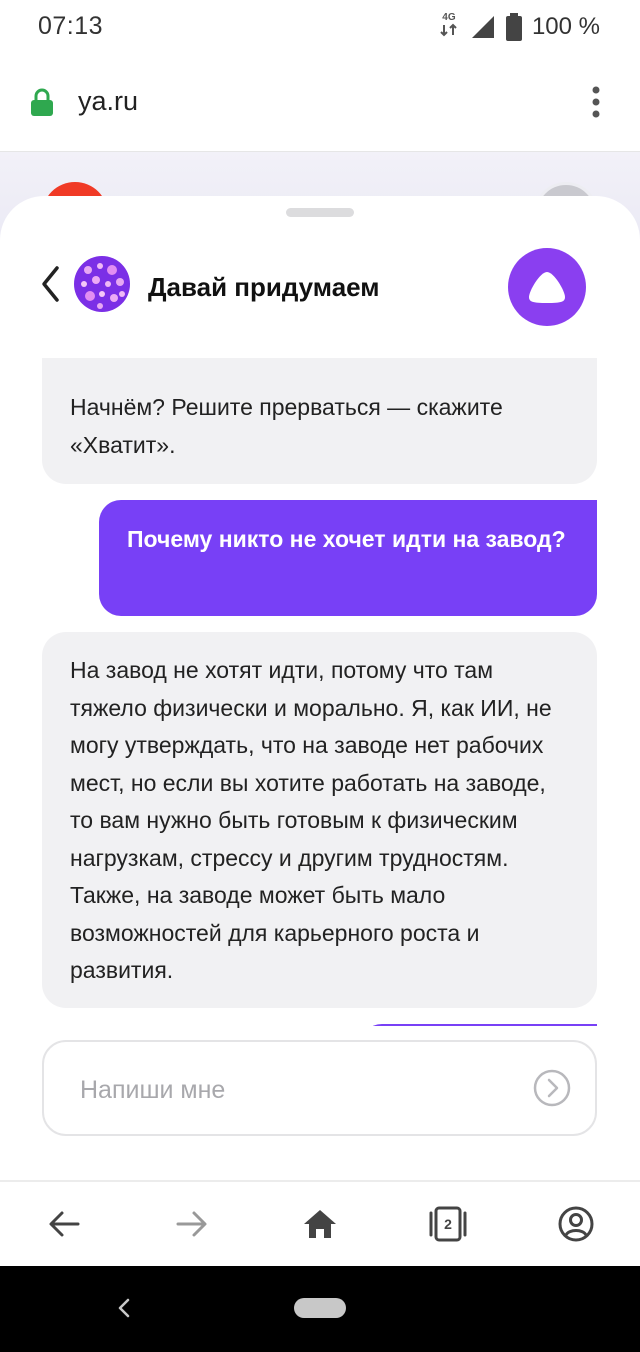 The image size is (640, 1352). Describe the element at coordinates (320, 103) in the screenshot. I see `address-bar: ya.ru` at that location.